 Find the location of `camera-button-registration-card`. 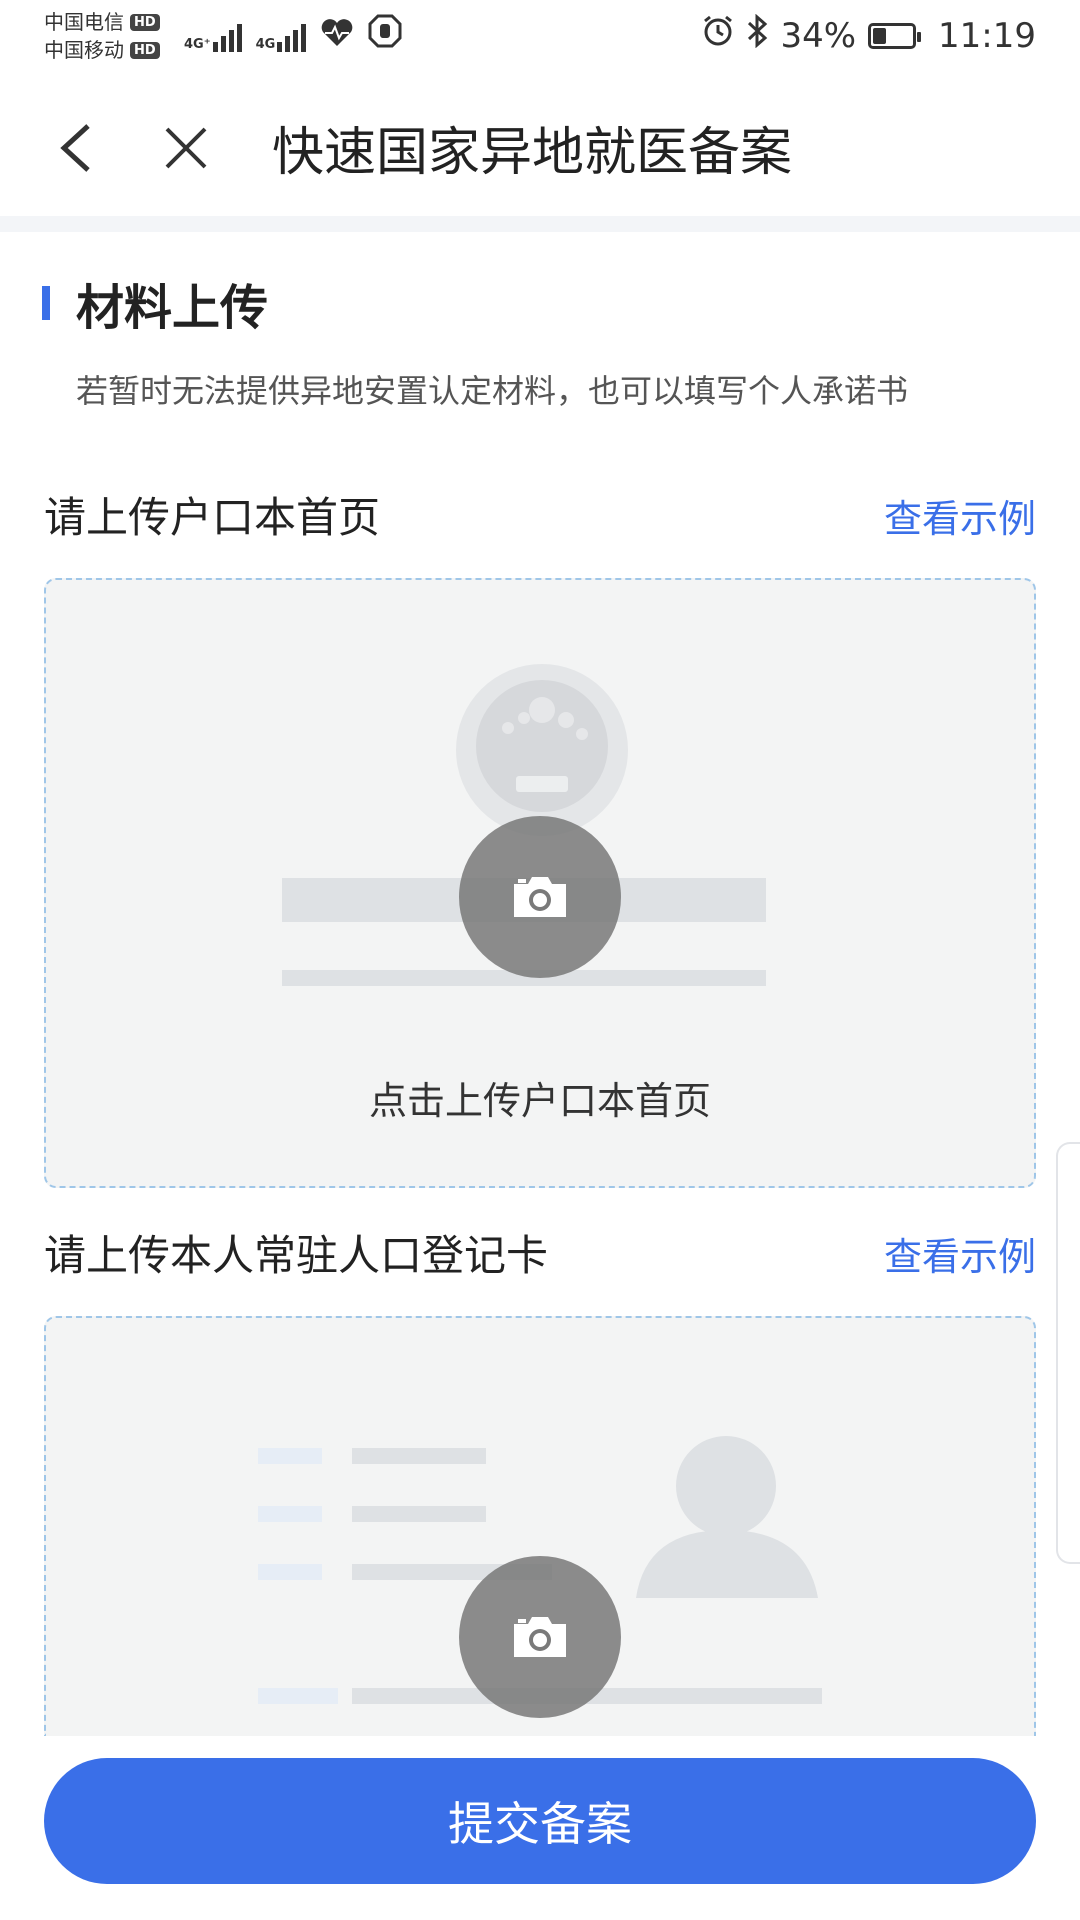

camera-button-registration-card is located at coordinates (540, 1637).